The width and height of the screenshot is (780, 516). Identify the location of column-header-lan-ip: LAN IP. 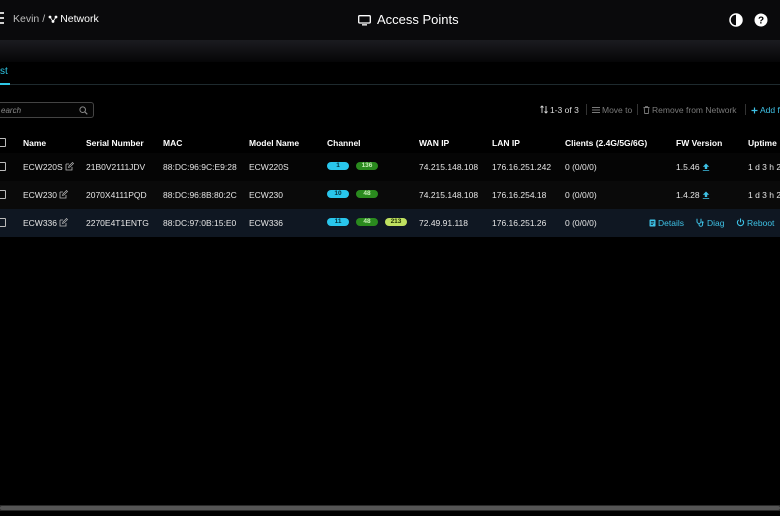
(506, 143).